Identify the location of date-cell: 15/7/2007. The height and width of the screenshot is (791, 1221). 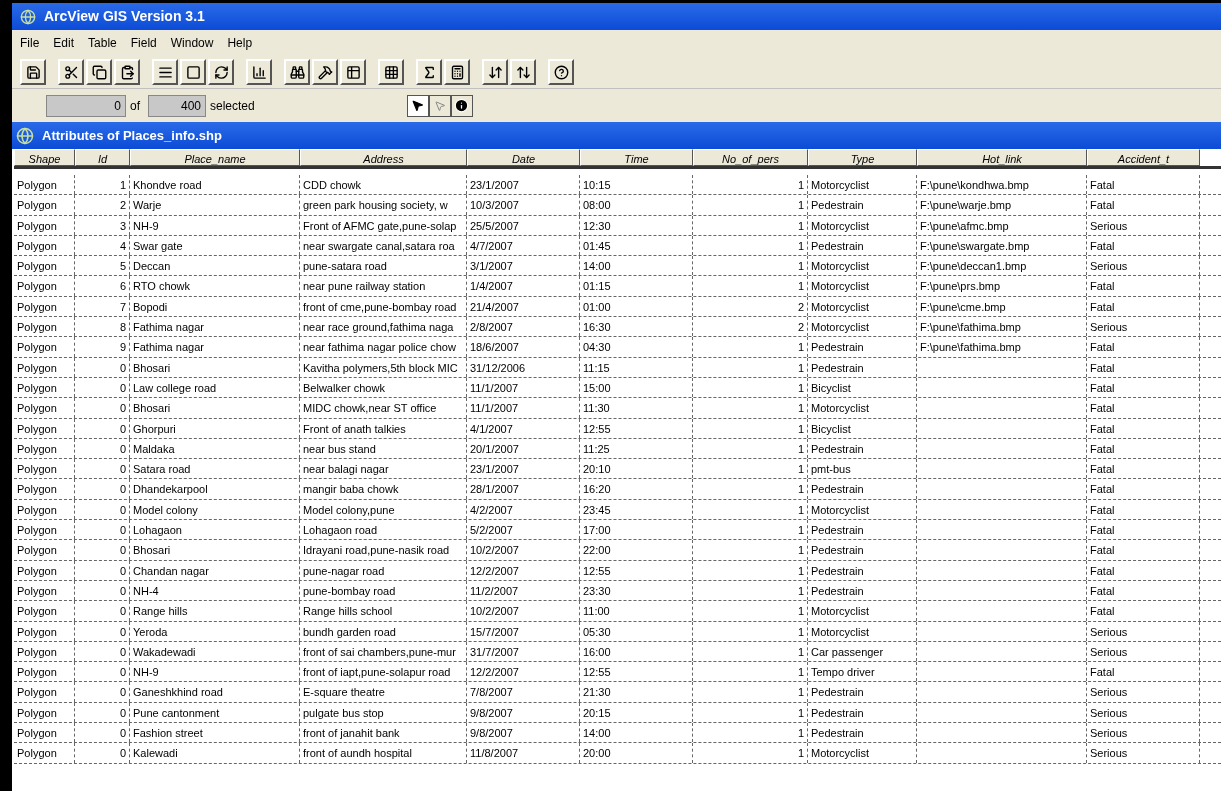
(494, 631).